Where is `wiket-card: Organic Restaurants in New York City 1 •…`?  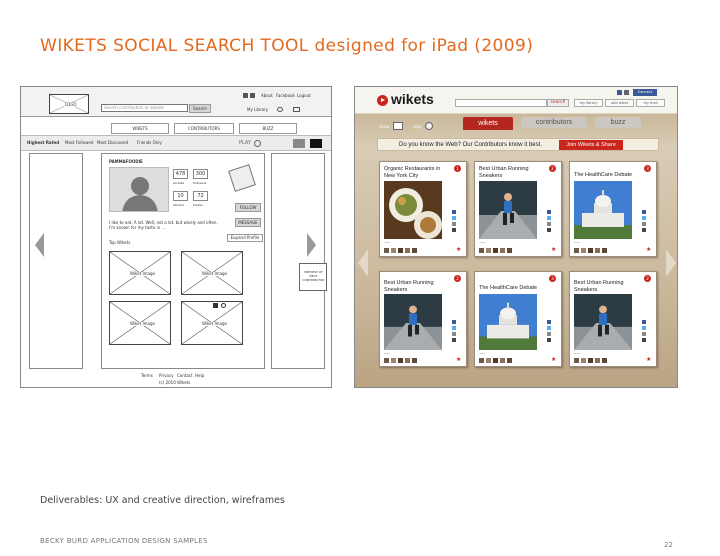
wiket-card: Organic Restaurants in New York City 1 •… is located at coordinates (423, 209).